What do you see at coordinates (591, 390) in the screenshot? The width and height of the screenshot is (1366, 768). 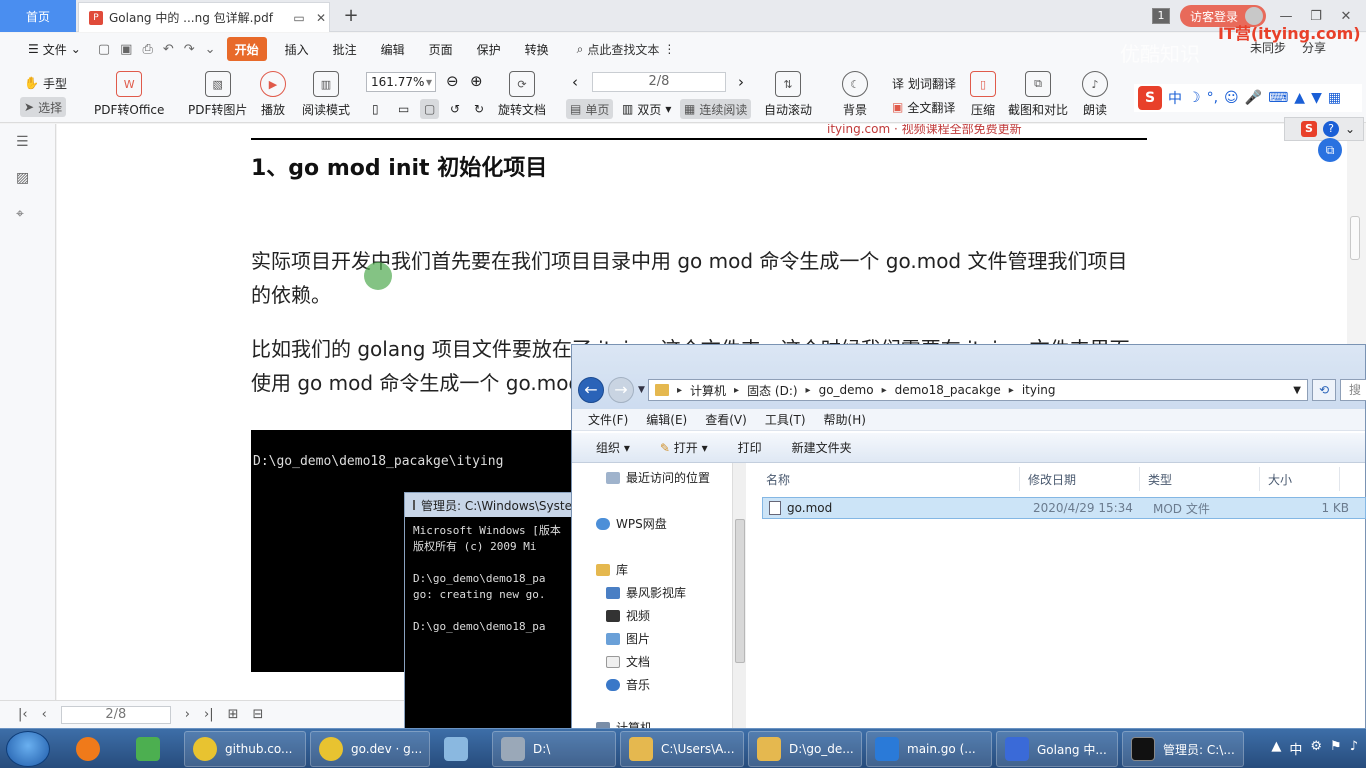 I see `back-arrow-icon: ←` at bounding box center [591, 390].